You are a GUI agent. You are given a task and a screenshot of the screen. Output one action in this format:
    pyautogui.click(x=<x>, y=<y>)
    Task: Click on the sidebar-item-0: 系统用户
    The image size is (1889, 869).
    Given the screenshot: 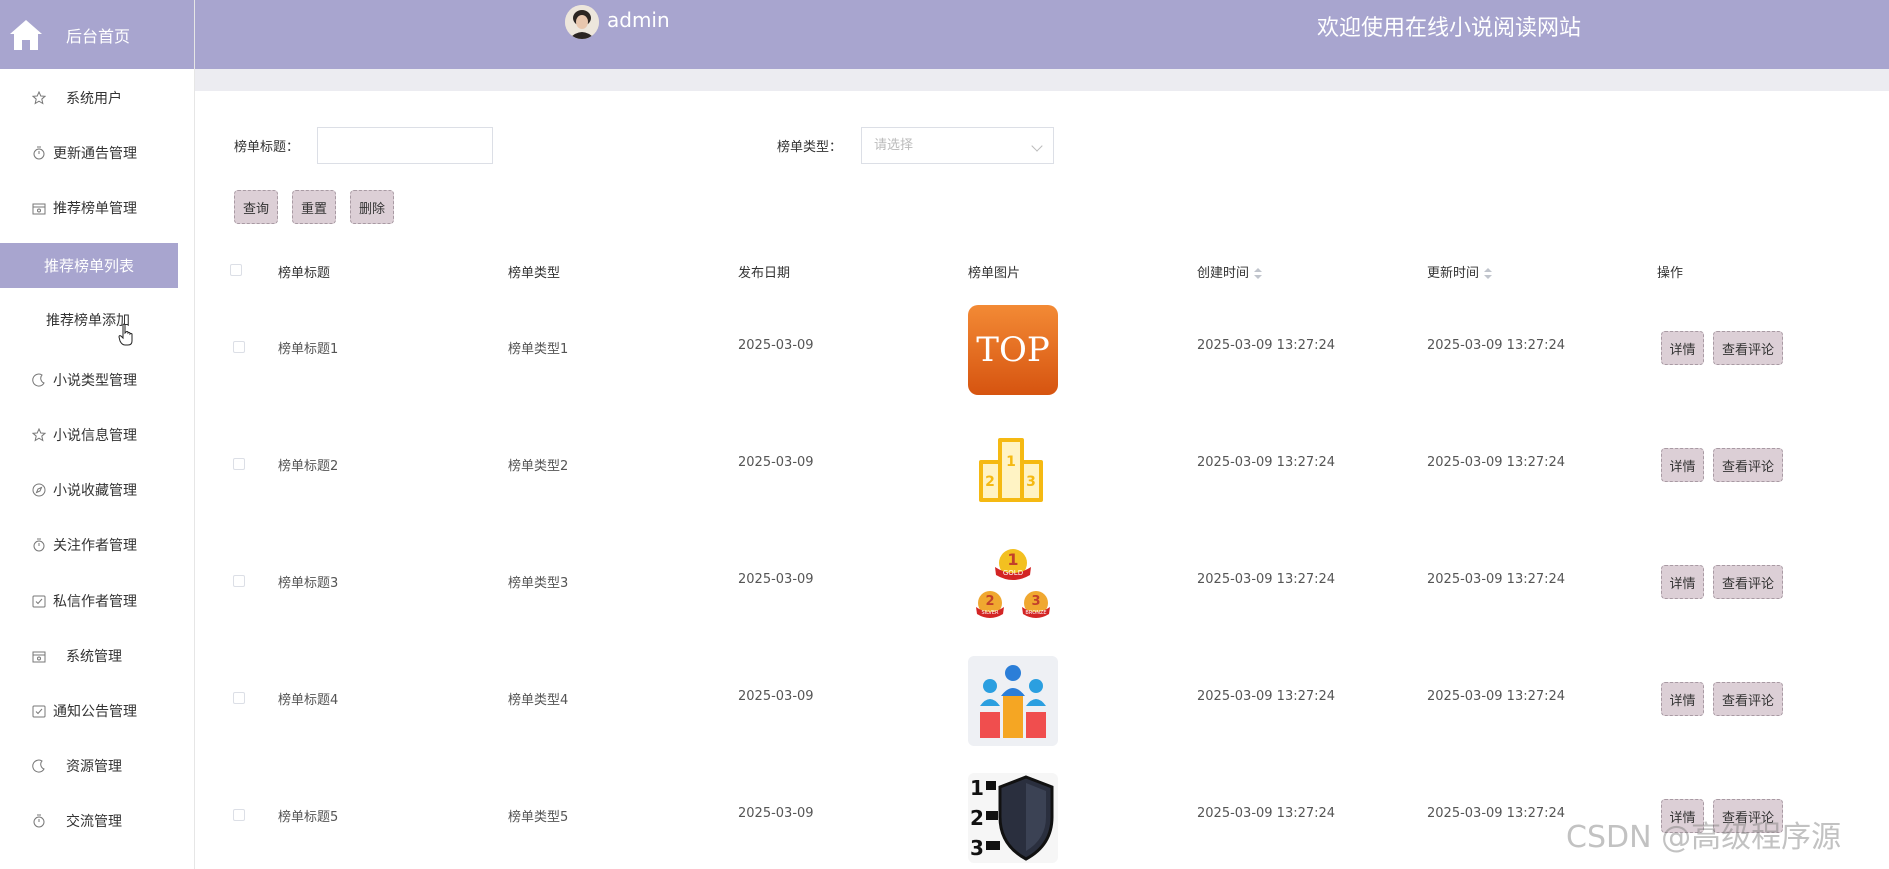 What is the action you would take?
    pyautogui.click(x=97, y=98)
    